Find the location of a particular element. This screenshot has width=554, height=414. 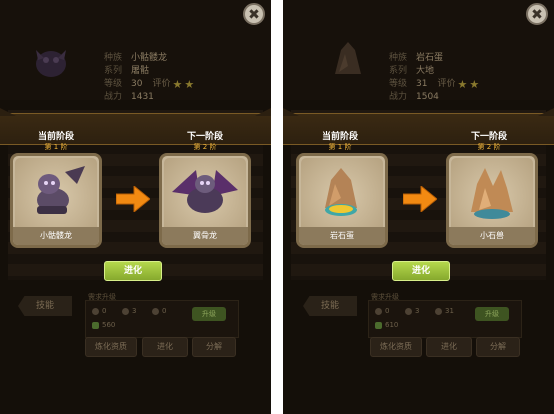

dragon-skeleton-icon is located at coordinates (61, 190).